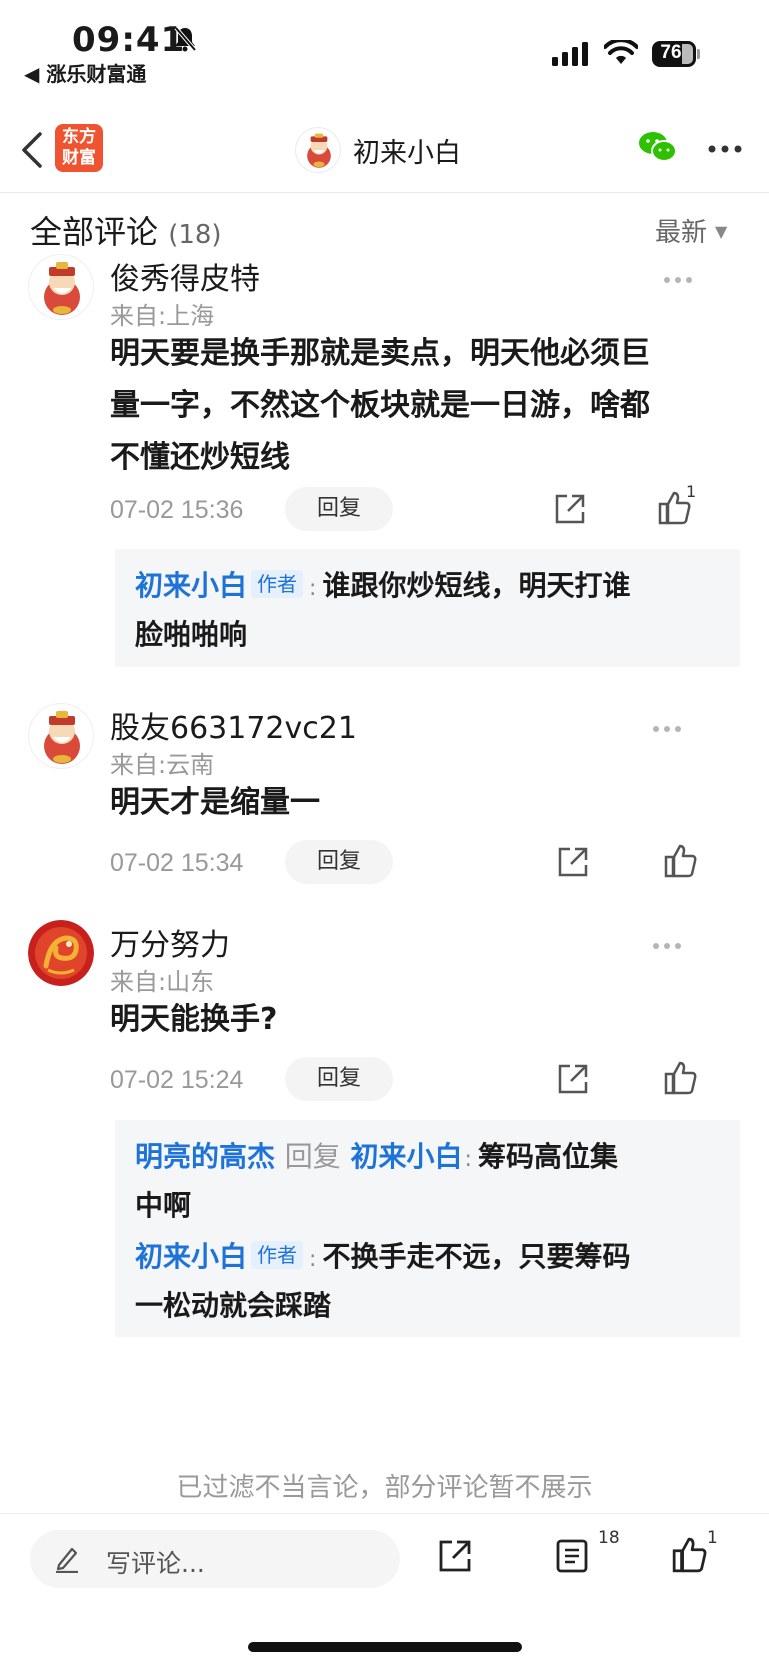 The image size is (769, 1665). Describe the element at coordinates (195, 235) in the screenshot. I see `comments-count: (18)` at that location.